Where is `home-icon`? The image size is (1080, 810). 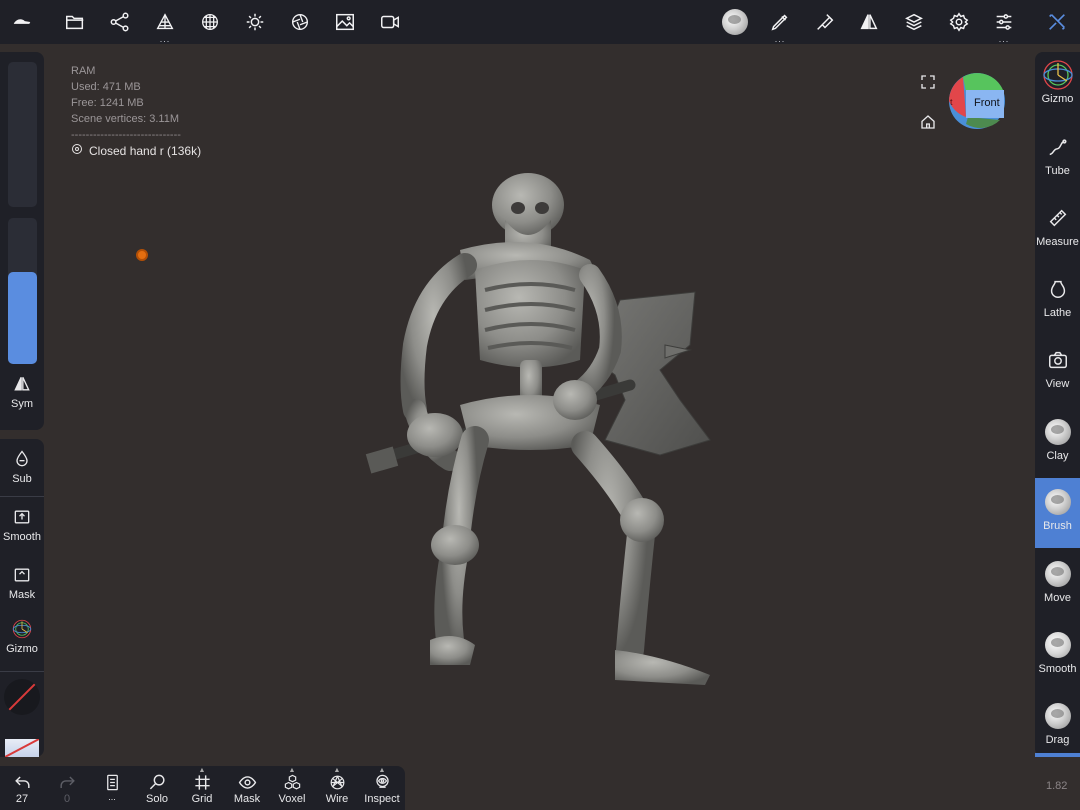
home-icon is located at coordinates (928, 122).